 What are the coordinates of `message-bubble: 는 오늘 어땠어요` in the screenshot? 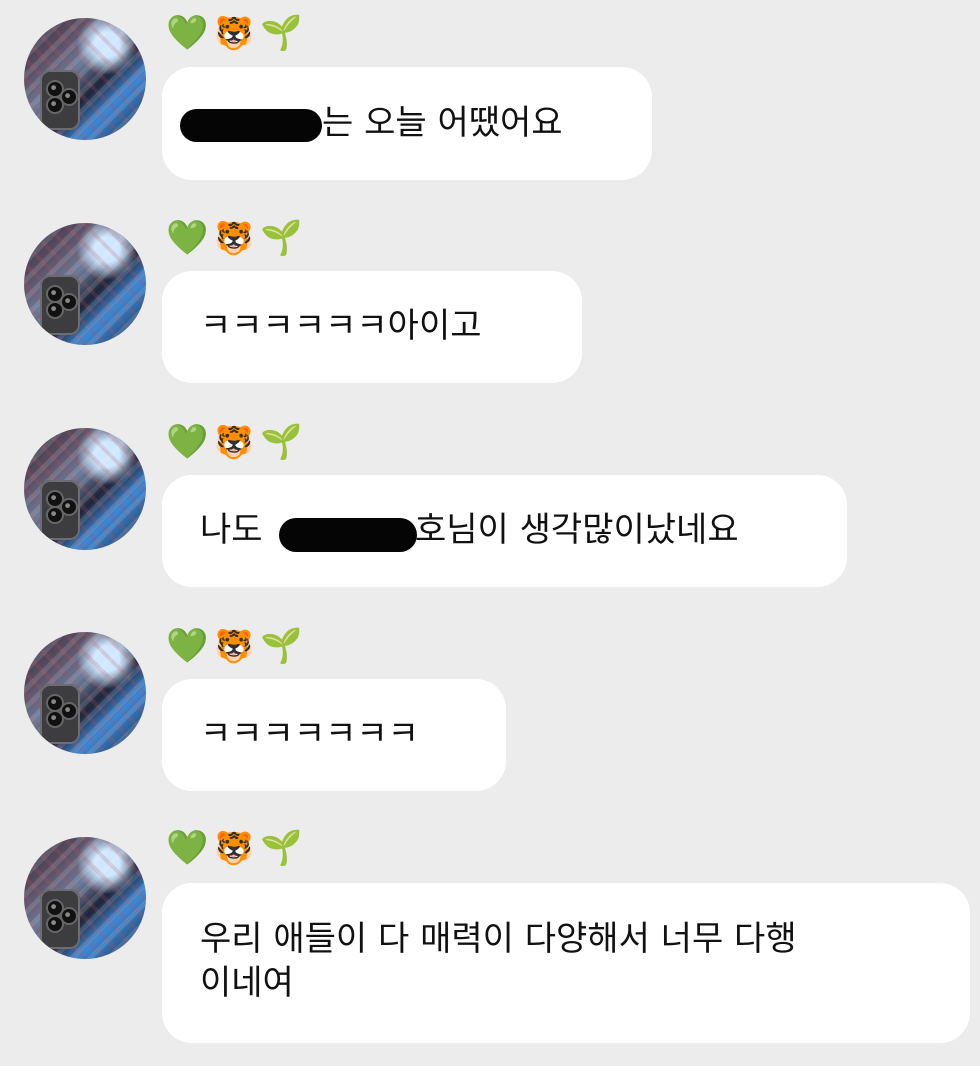 It's located at (407, 123).